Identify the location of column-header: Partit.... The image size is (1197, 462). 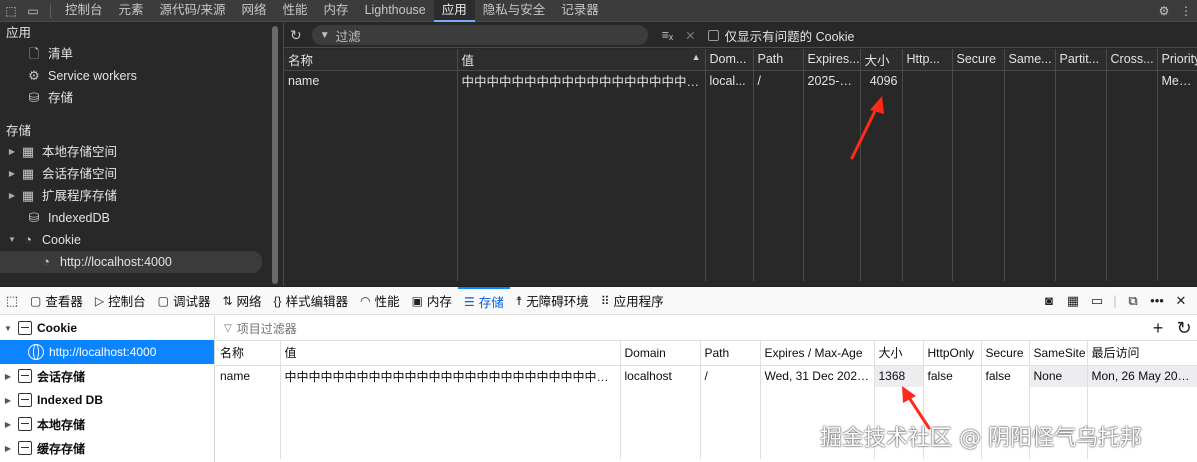
(1081, 60).